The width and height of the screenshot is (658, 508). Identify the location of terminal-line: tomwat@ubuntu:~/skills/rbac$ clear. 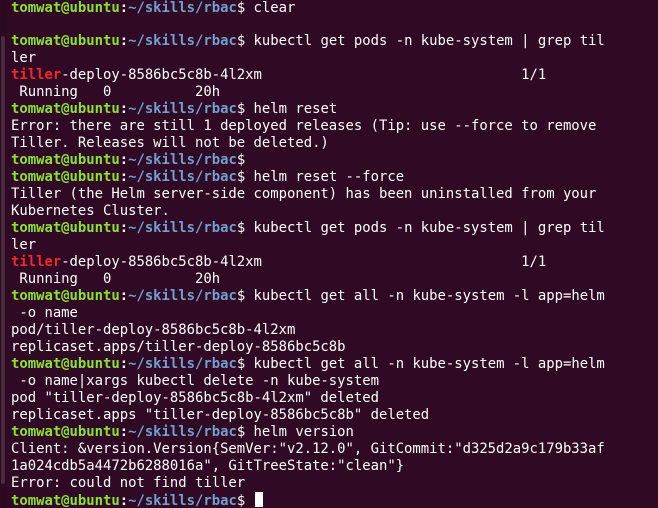
(328, 8).